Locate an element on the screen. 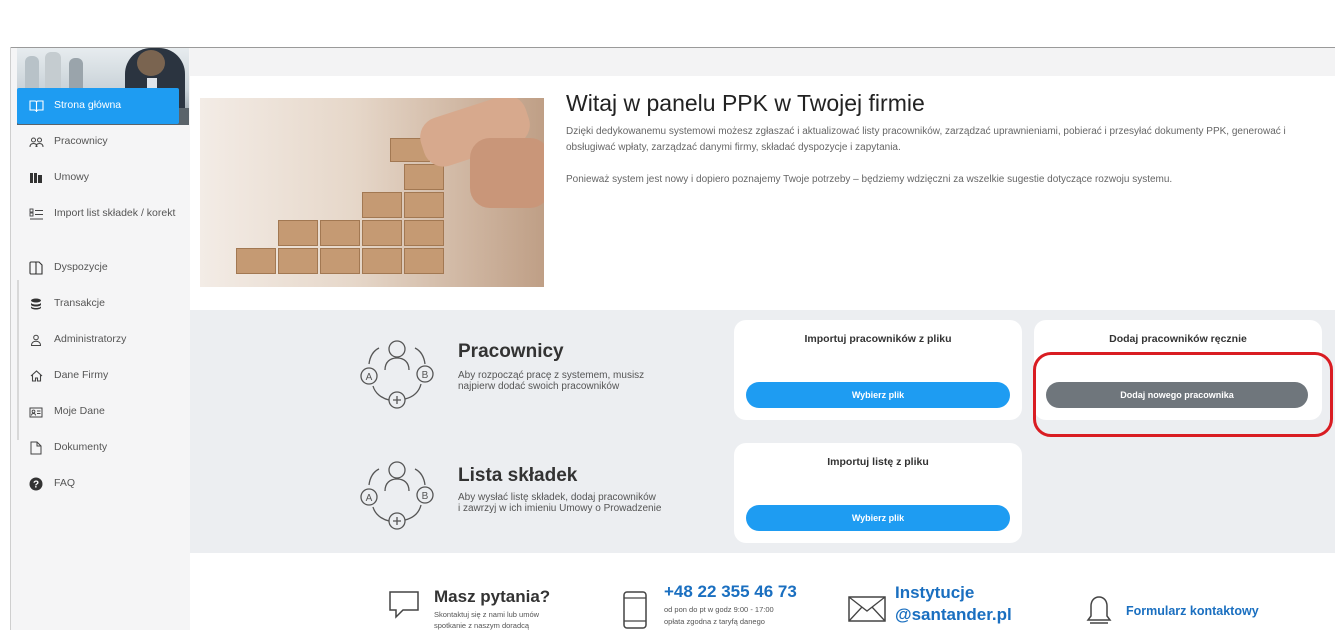 This screenshot has width=1335, height=630. phone-icon is located at coordinates (635, 610).